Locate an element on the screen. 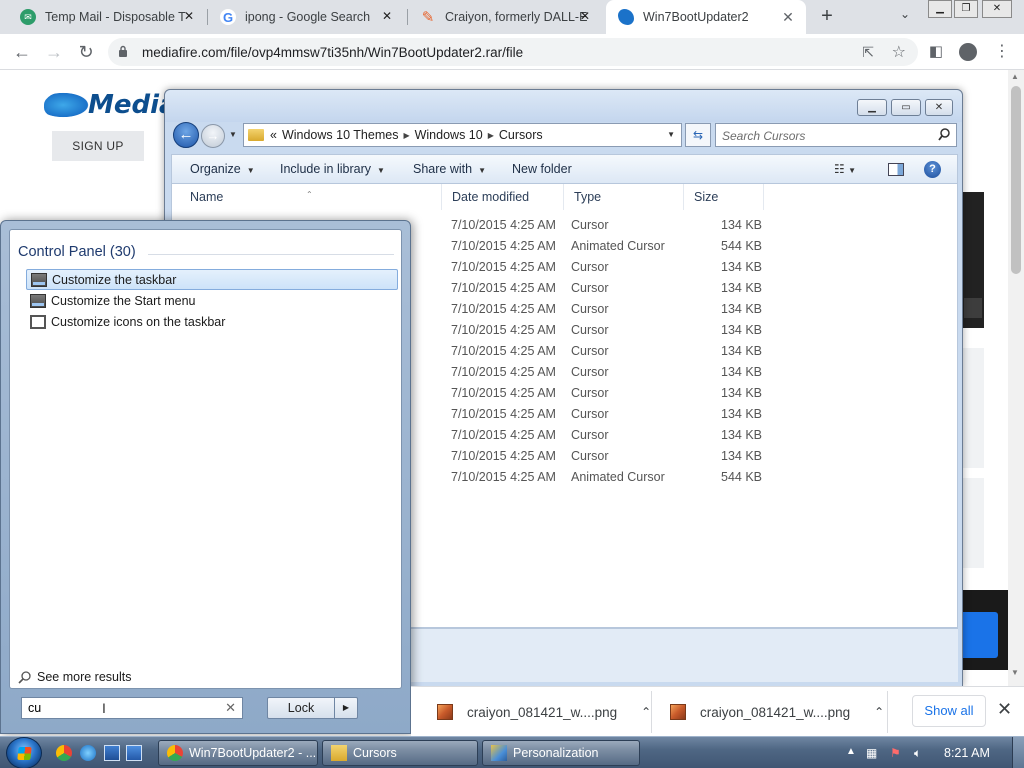 This screenshot has height=768, width=1024. result-customize-taskbar: Customize the taskbar is located at coordinates (212, 279).